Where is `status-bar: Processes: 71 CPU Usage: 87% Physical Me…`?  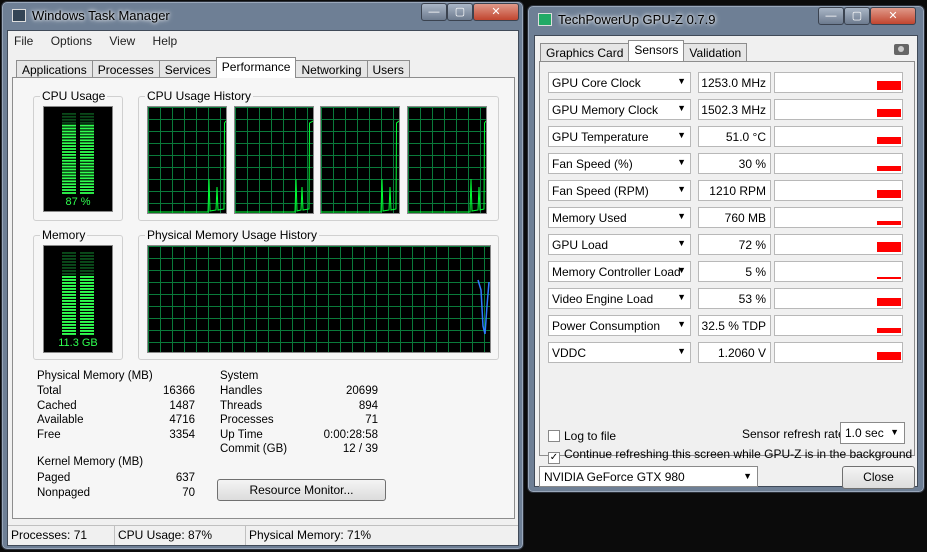
status-bar: Processes: 71 CPU Usage: 87% Physical Me… is located at coordinates (263, 535).